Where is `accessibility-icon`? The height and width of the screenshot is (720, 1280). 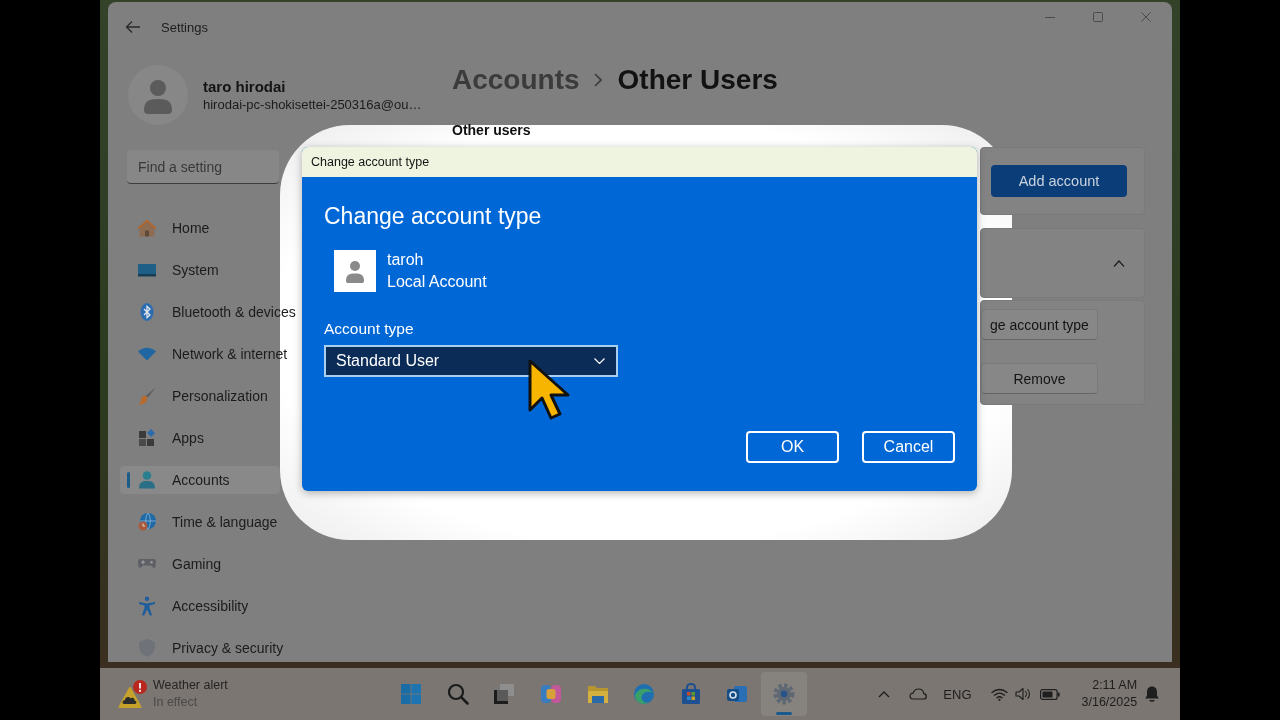
accessibility-icon is located at coordinates (147, 606).